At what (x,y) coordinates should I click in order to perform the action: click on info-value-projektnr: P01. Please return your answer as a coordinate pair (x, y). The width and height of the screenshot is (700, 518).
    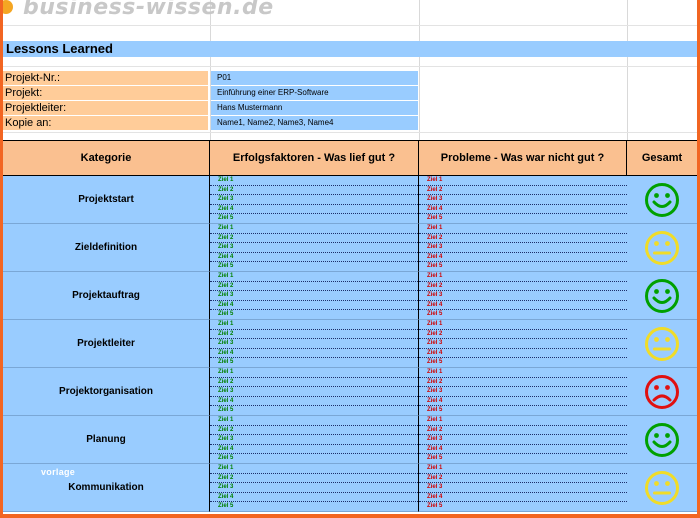
    Looking at the image, I should click on (314, 78).